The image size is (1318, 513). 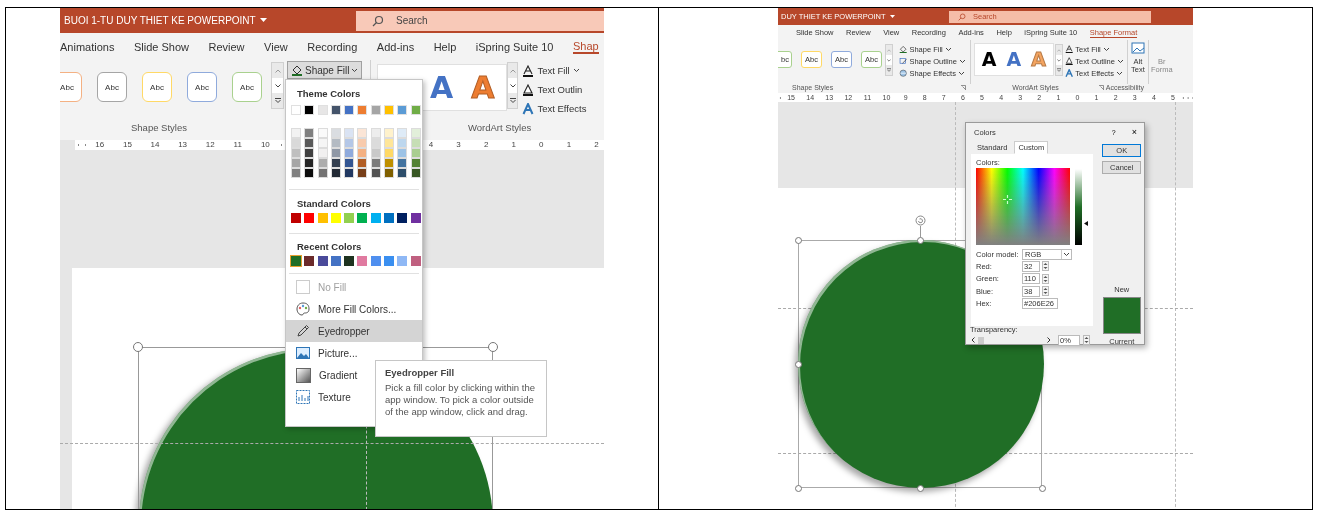 I want to click on close-button: ×, so click(x=1134, y=132).